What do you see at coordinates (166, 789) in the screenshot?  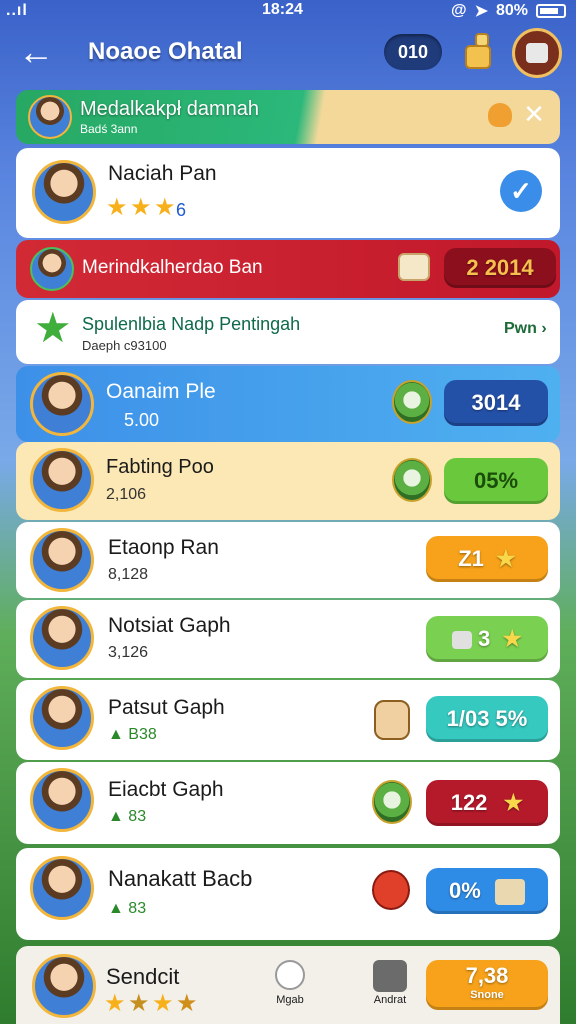 I see `player-name: Eiacbt Gaph` at bounding box center [166, 789].